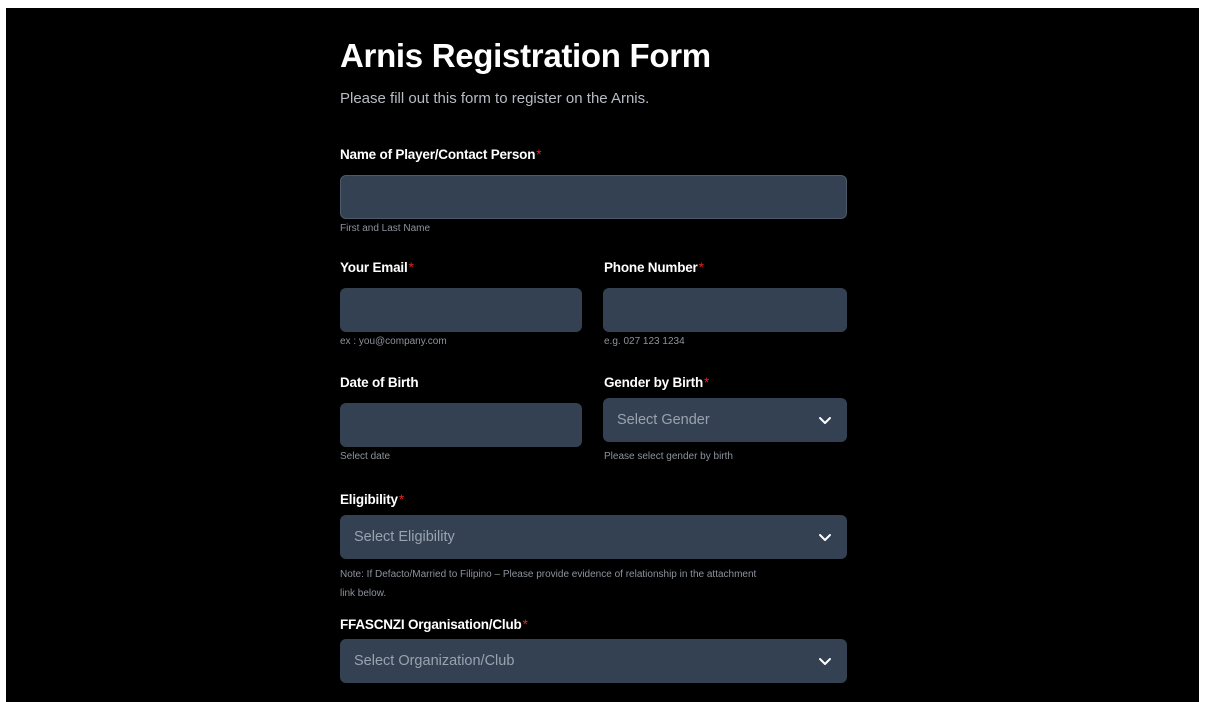 This screenshot has height=702, width=1205. I want to click on email-hint: ex : you@company.com, so click(393, 341).